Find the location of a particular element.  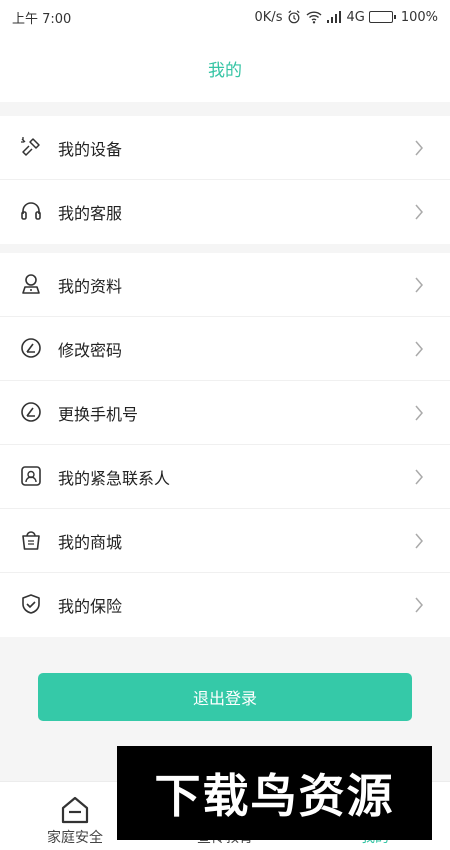

page-title: 我的 is located at coordinates (225, 70).